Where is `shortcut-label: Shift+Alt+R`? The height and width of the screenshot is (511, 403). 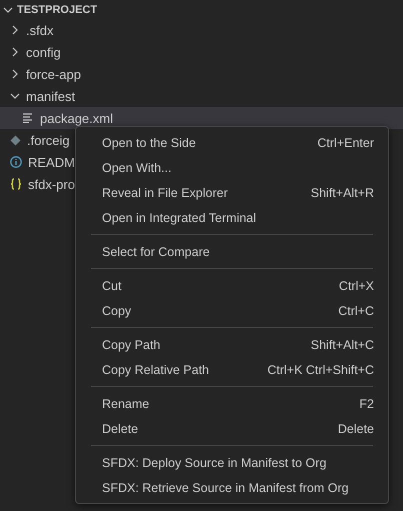 shortcut-label: Shift+Alt+R is located at coordinates (342, 193).